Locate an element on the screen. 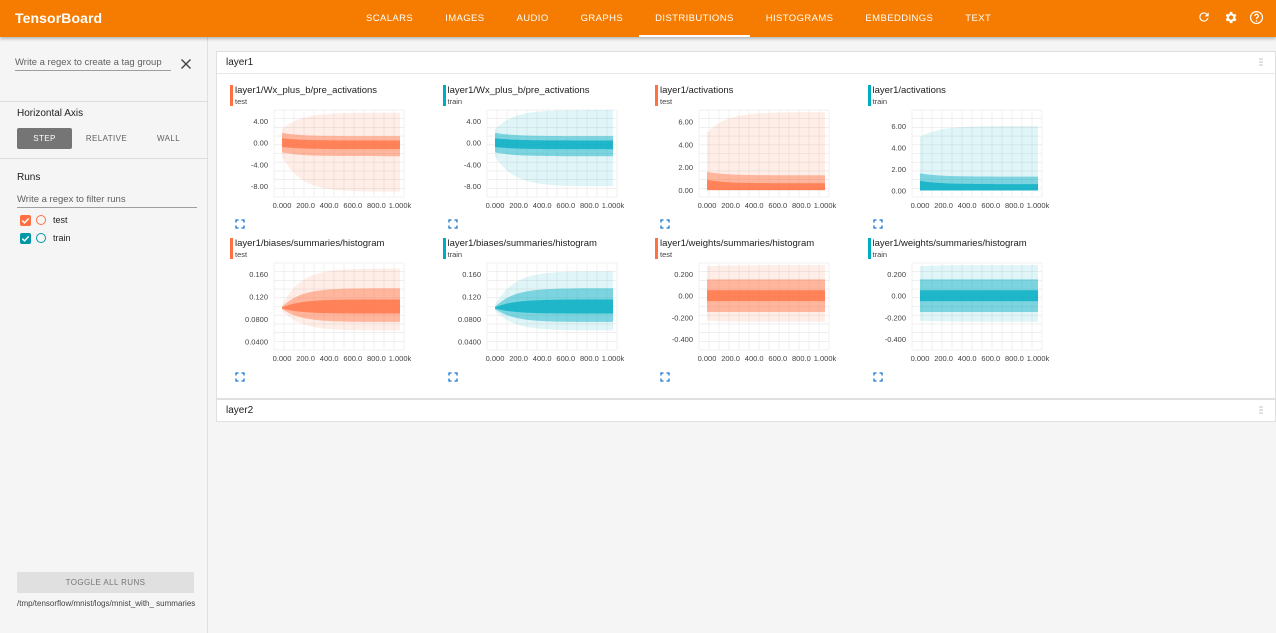 The width and height of the screenshot is (1276, 633). y-tick-label: 0.200 is located at coordinates (683, 274).